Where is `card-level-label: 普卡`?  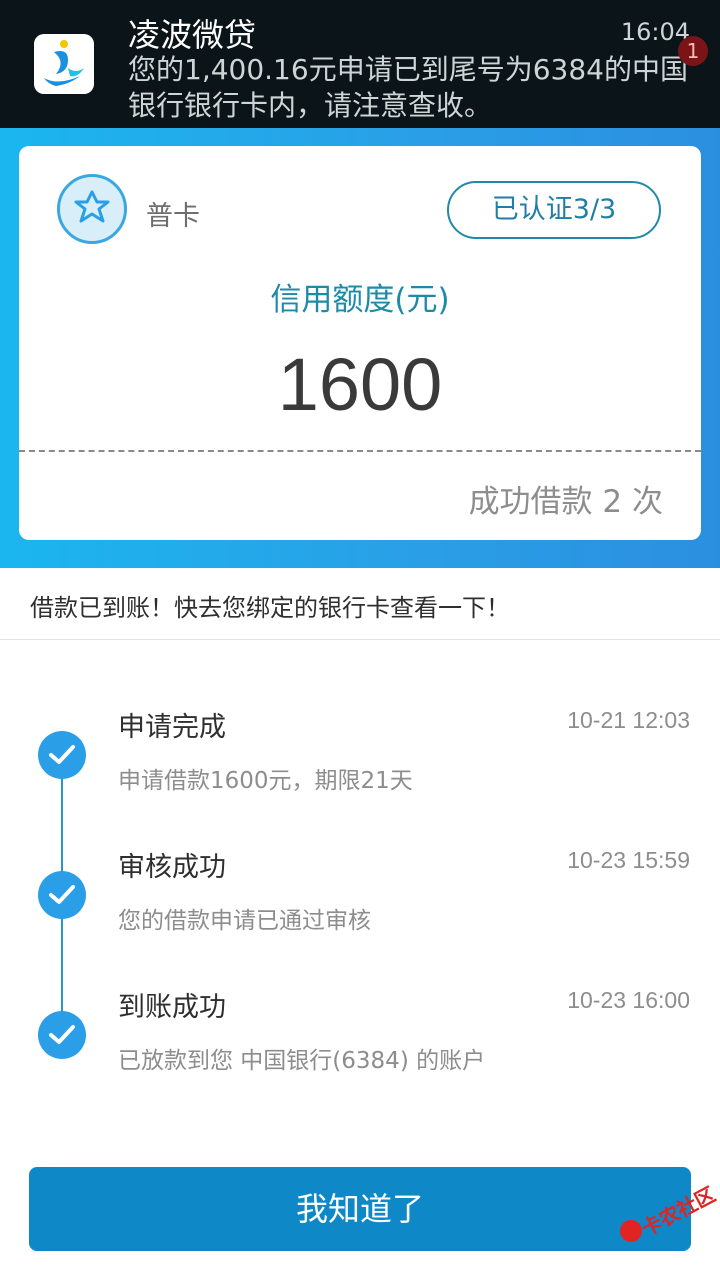
card-level-label: 普卡 is located at coordinates (173, 216).